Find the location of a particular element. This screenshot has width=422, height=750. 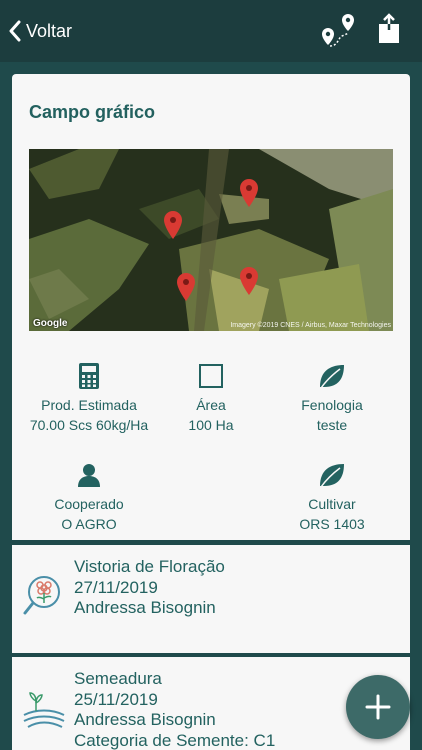

stat-value: teste is located at coordinates (332, 425).